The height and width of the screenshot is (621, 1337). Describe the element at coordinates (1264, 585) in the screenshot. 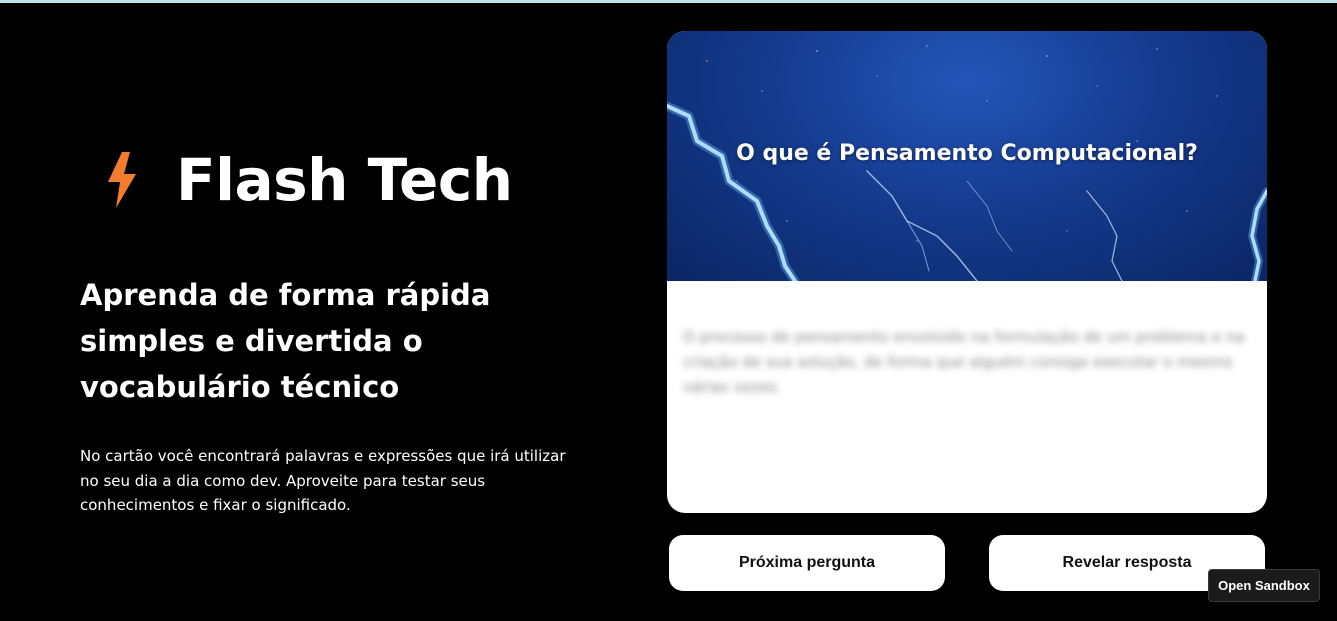

I see `open-sandbox-button: Open Sandbox` at that location.